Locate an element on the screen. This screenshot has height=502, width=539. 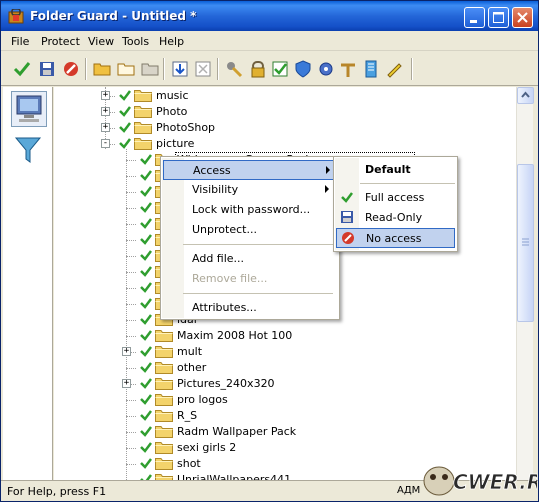
folder-open-icon is located at coordinates (126, 69).